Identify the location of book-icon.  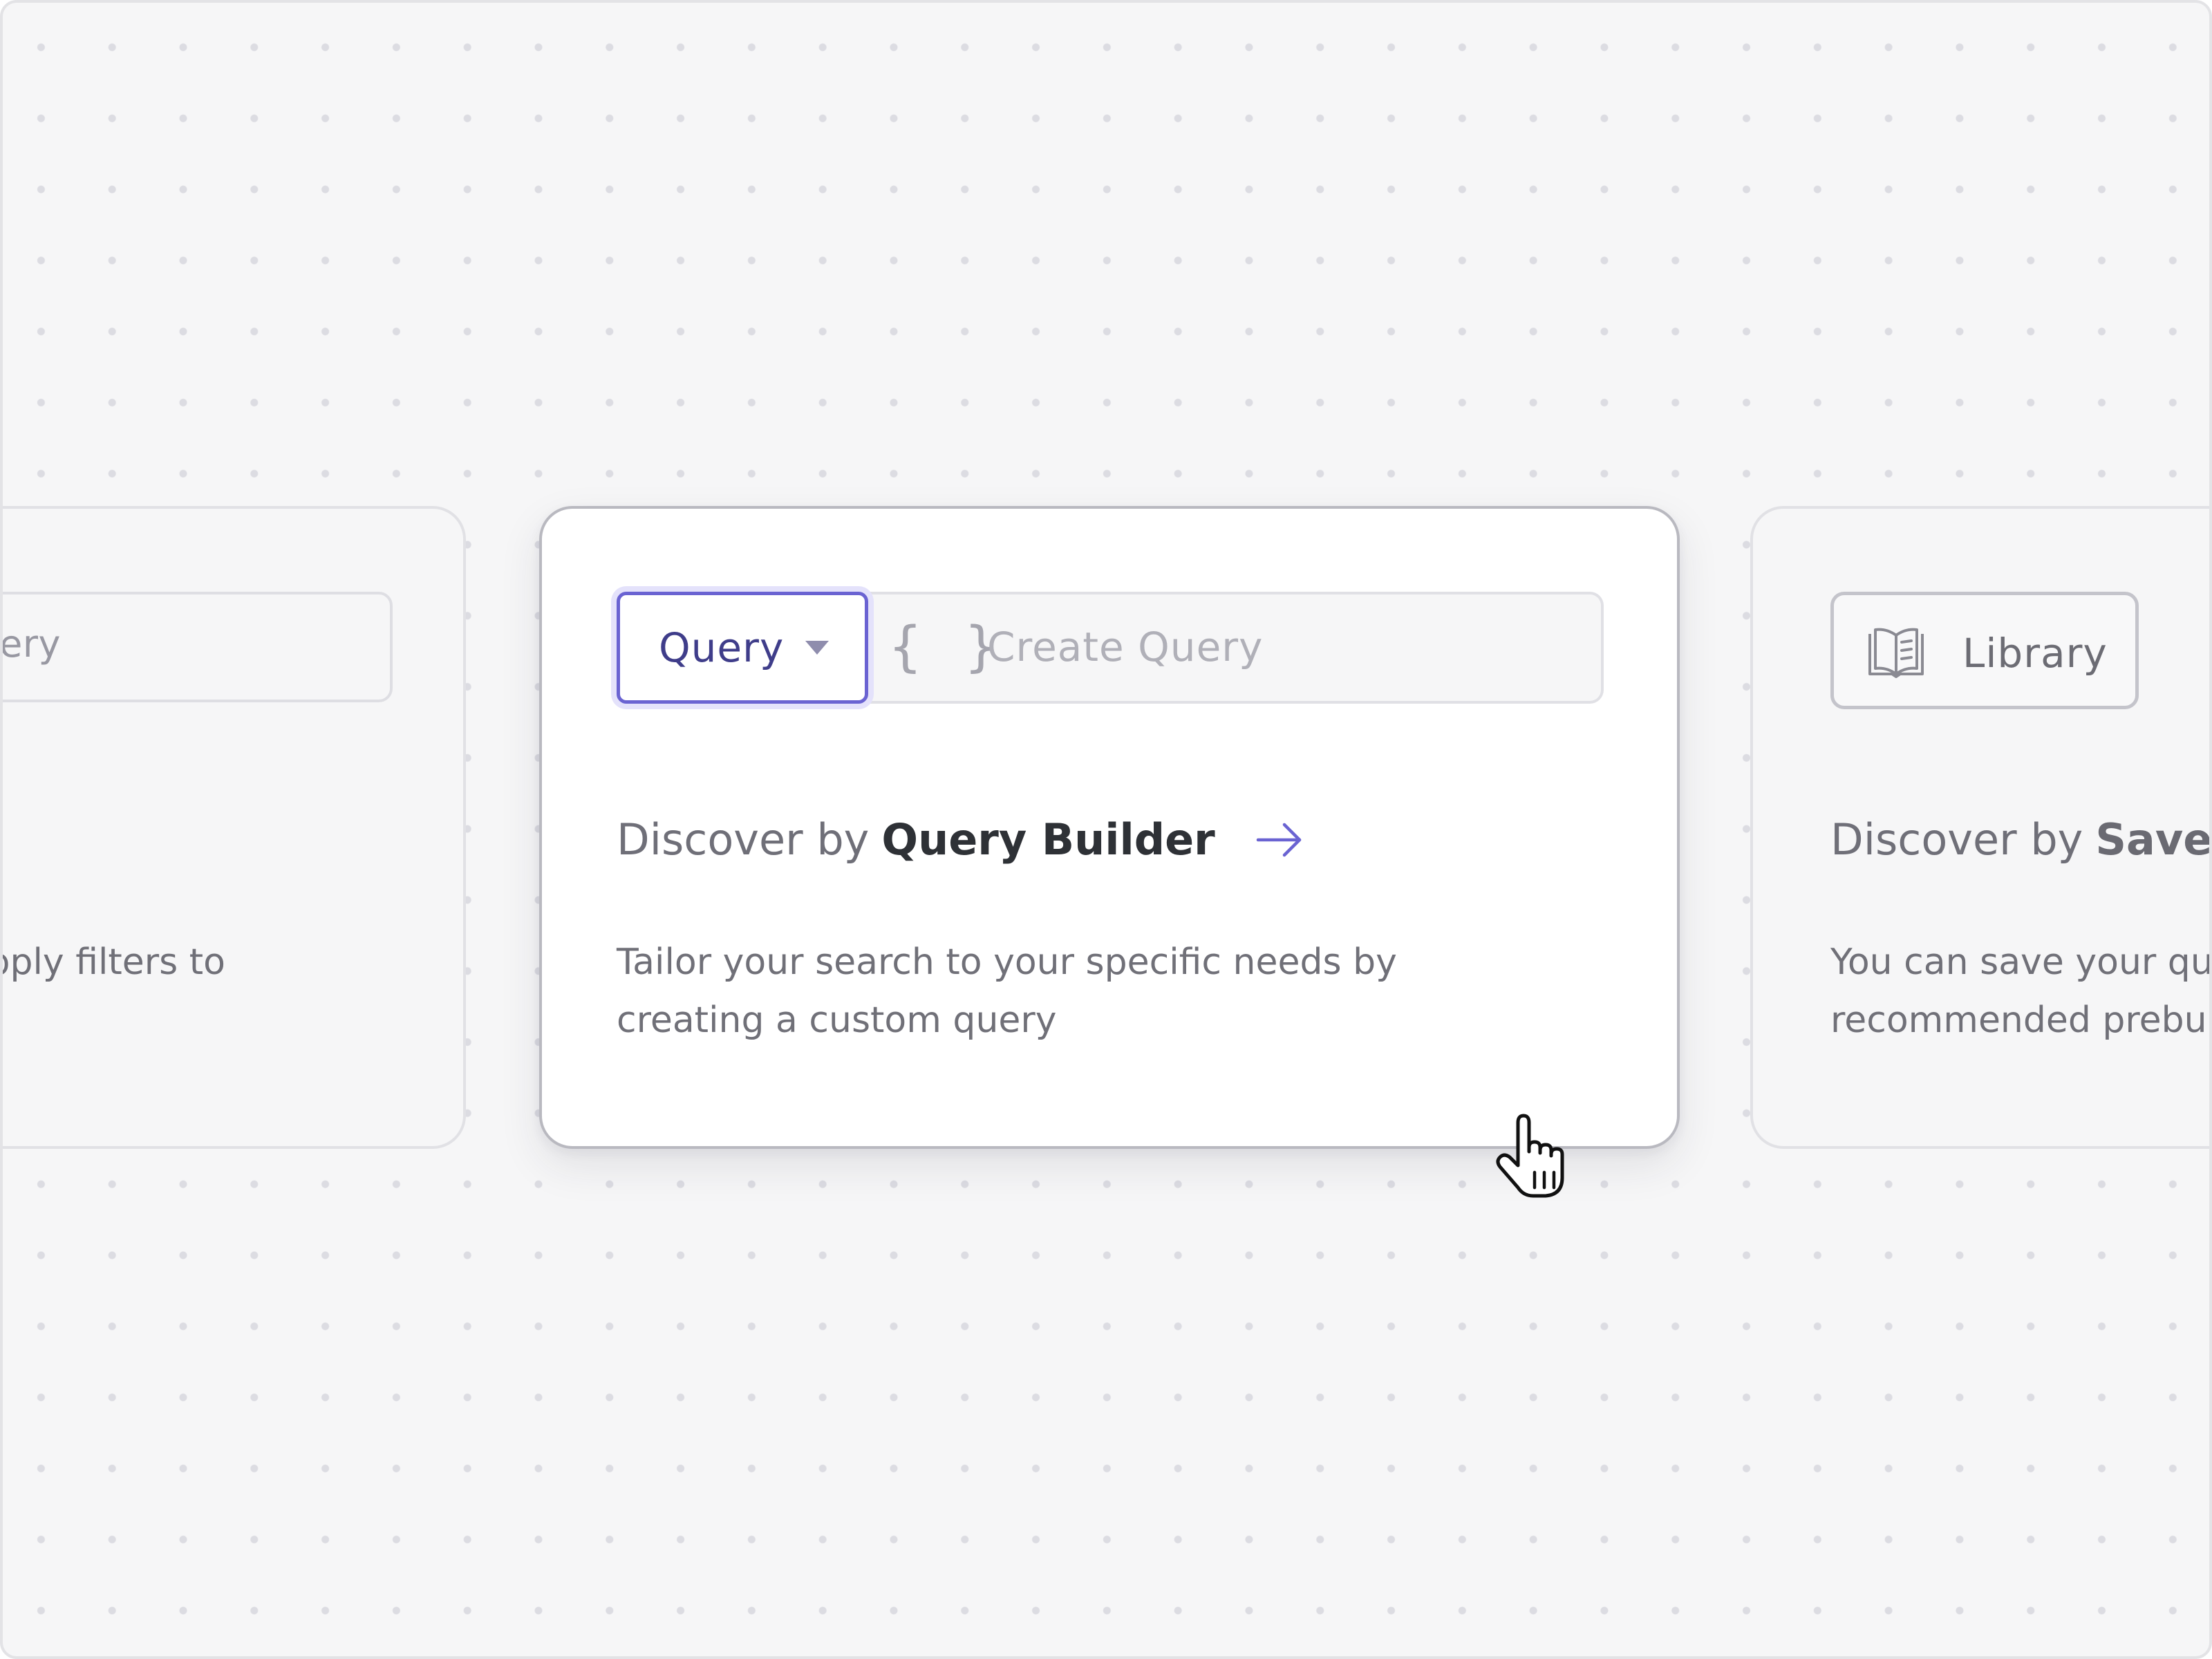
(1896, 653).